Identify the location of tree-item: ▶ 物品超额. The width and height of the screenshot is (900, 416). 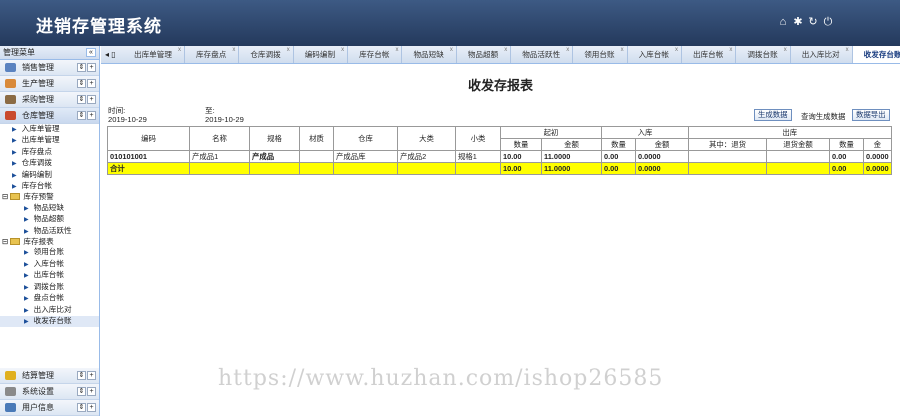
(49, 219).